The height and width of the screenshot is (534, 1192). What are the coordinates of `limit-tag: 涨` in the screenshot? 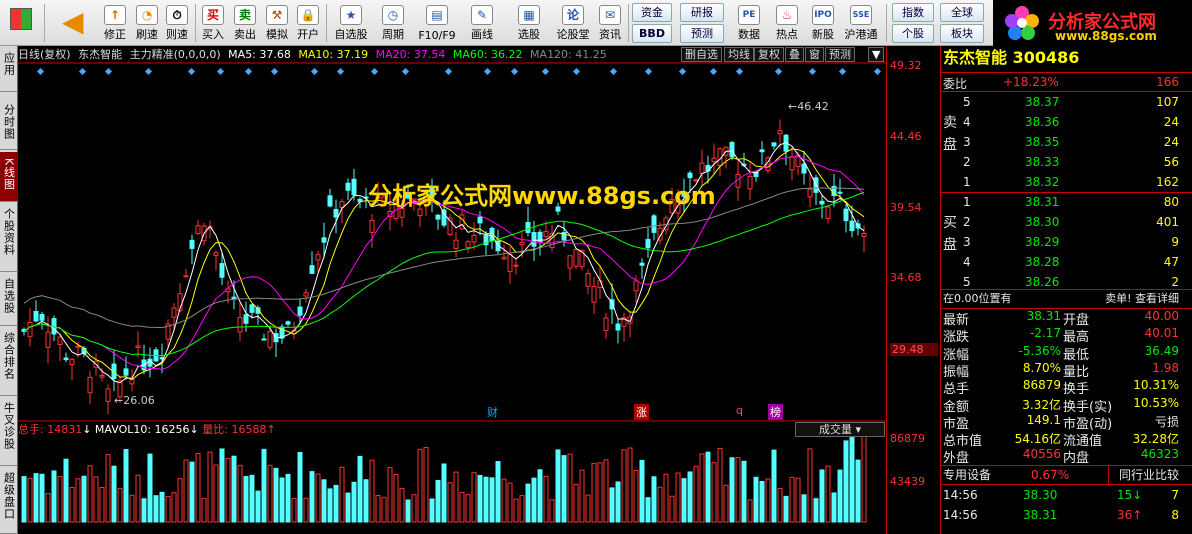 It's located at (641, 412).